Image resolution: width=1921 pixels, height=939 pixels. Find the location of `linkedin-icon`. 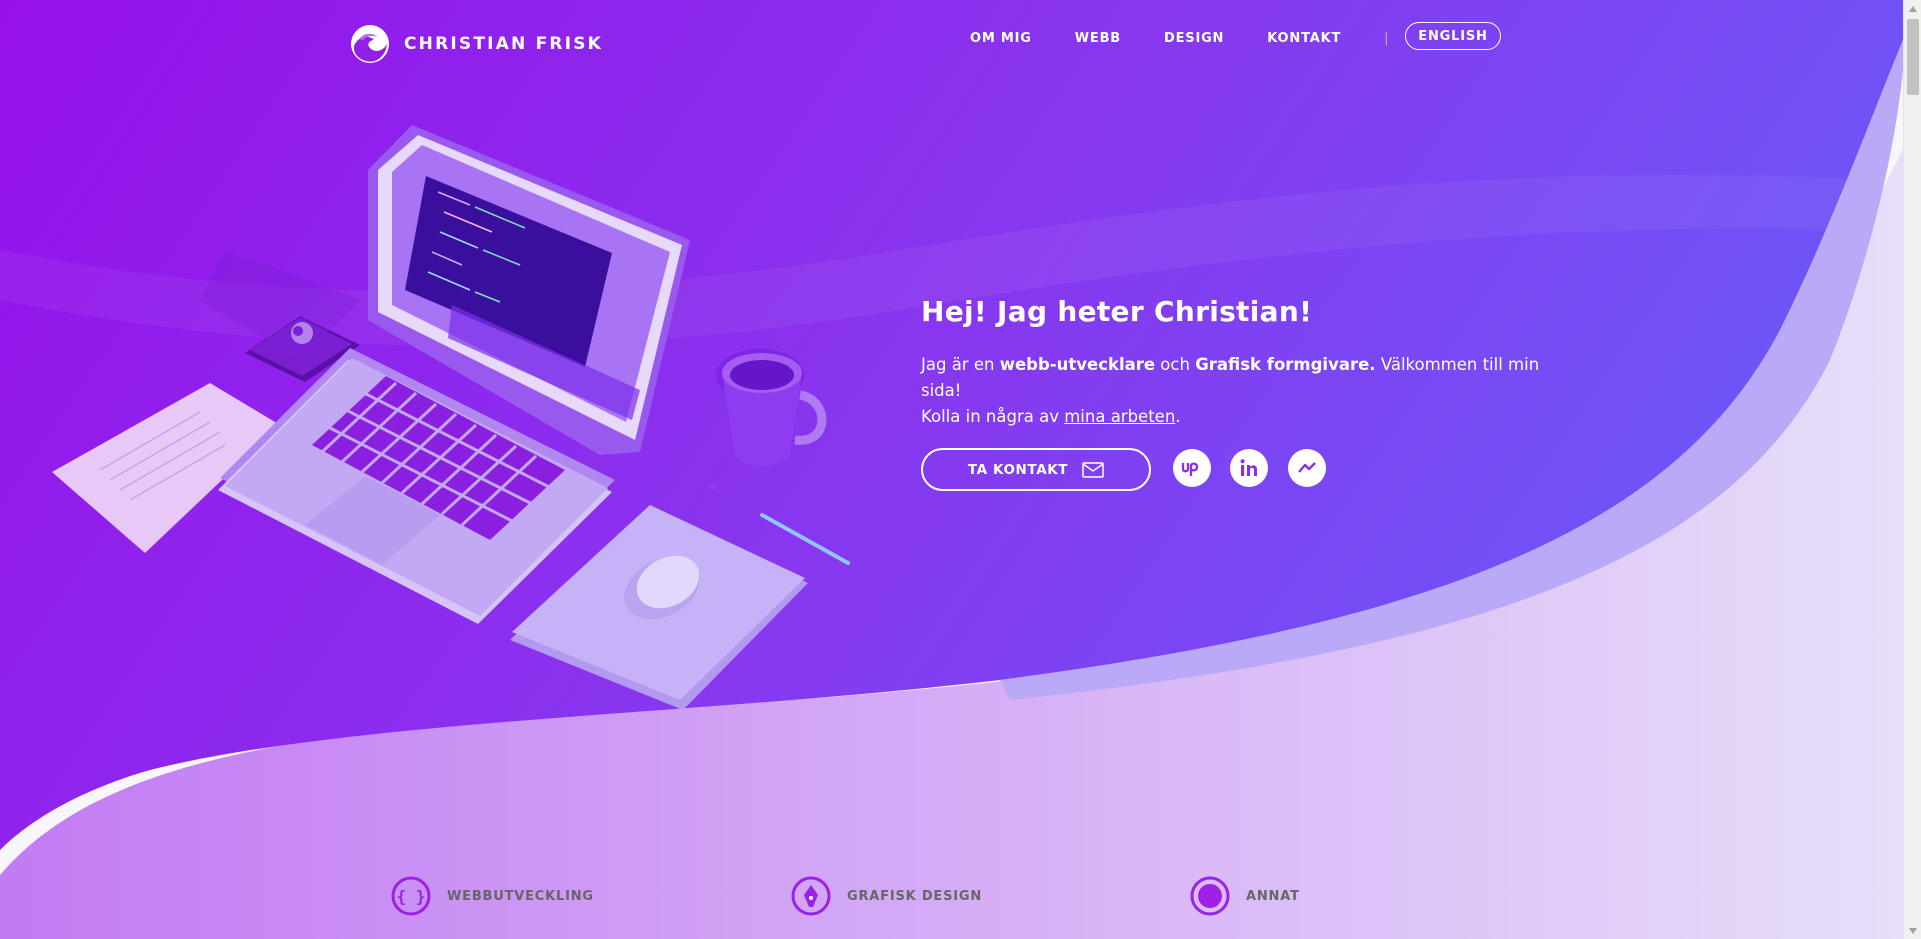

linkedin-icon is located at coordinates (1248, 467).